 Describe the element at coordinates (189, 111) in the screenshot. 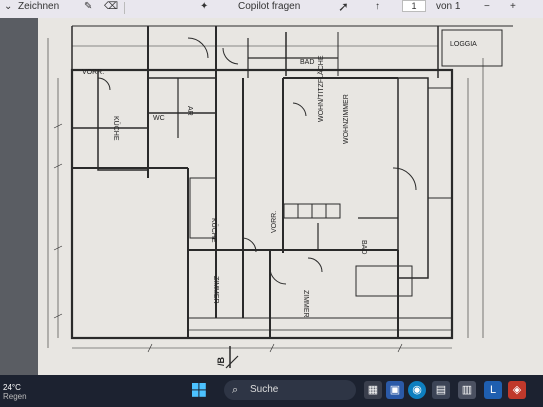

I see `label-ar: AR` at that location.